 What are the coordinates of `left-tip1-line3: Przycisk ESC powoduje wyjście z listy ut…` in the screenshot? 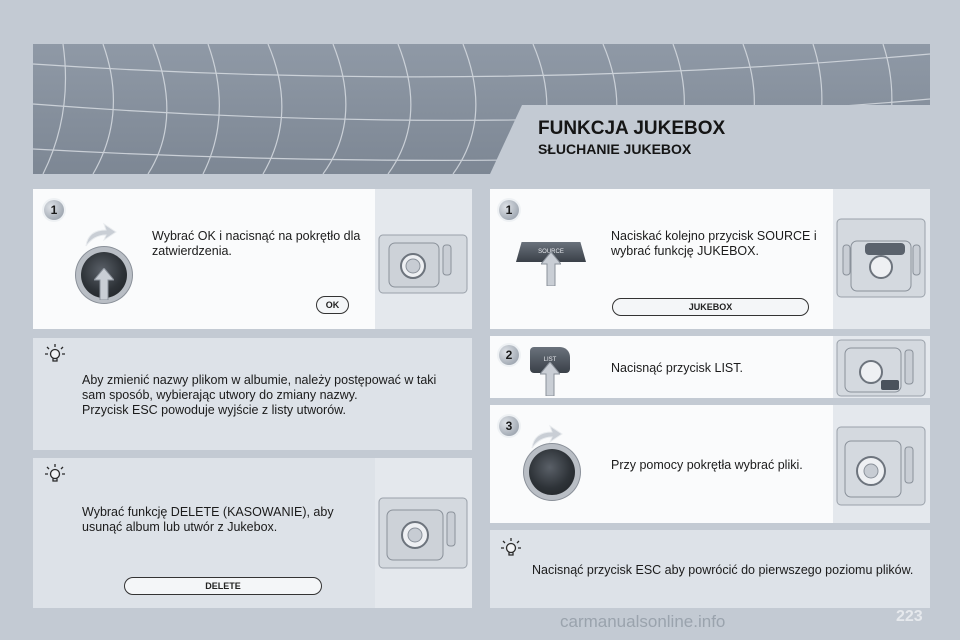 It's located at (214, 410).